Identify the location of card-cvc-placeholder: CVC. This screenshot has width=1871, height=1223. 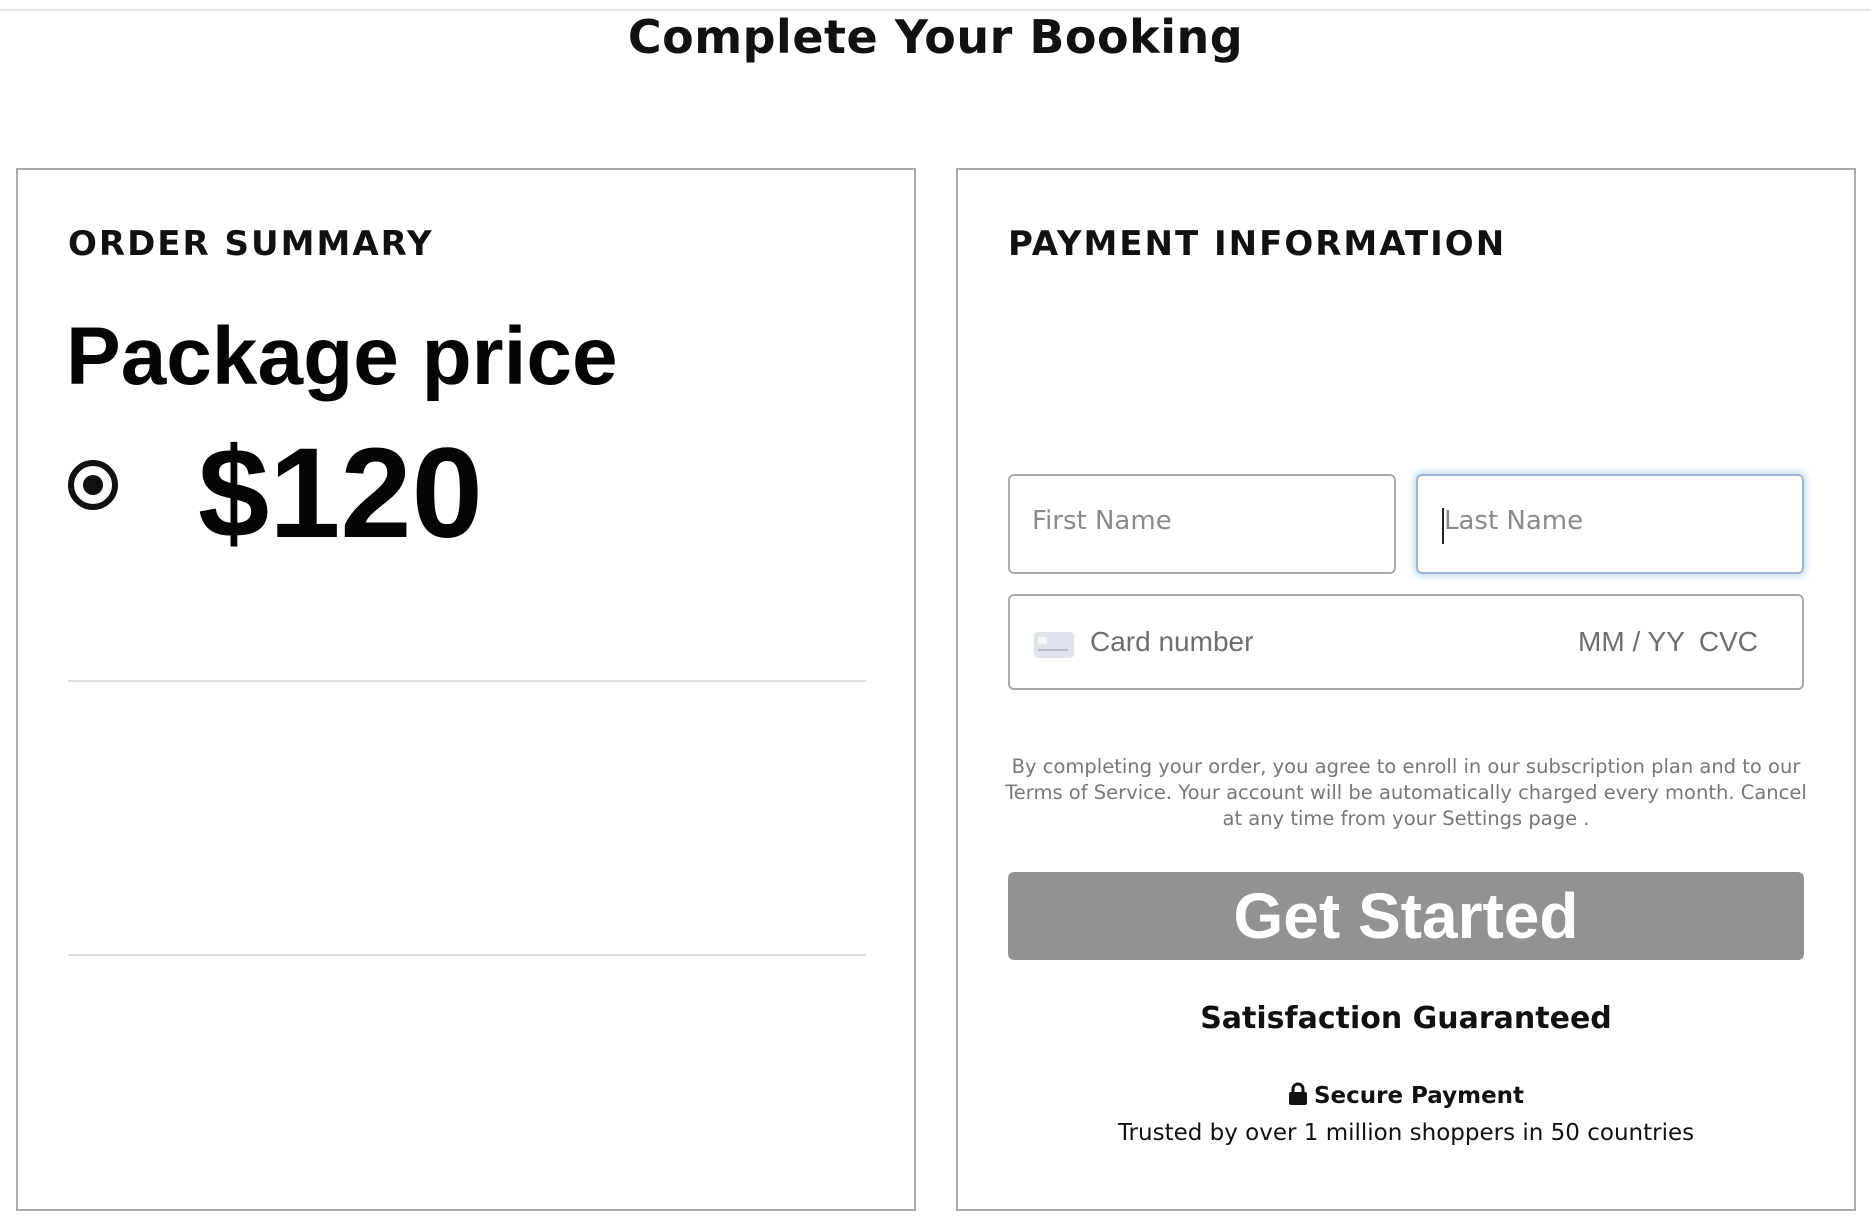
(1728, 641).